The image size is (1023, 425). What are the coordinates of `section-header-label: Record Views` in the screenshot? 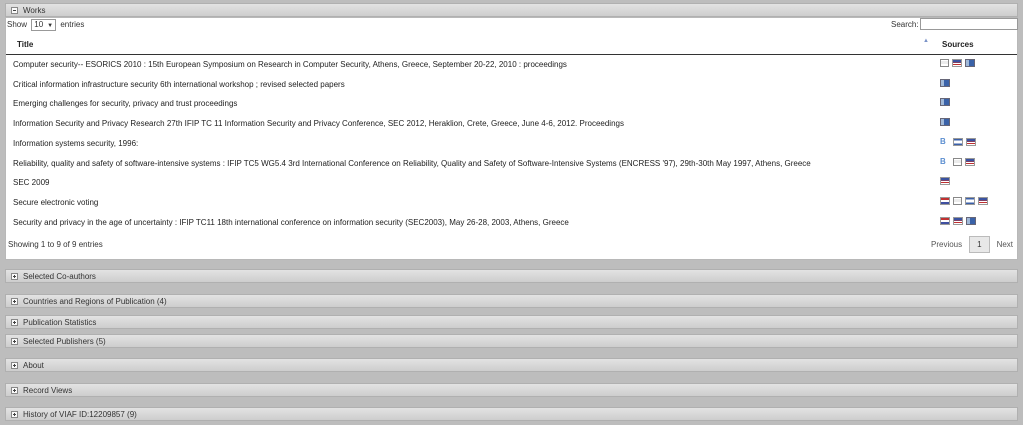 It's located at (48, 390).